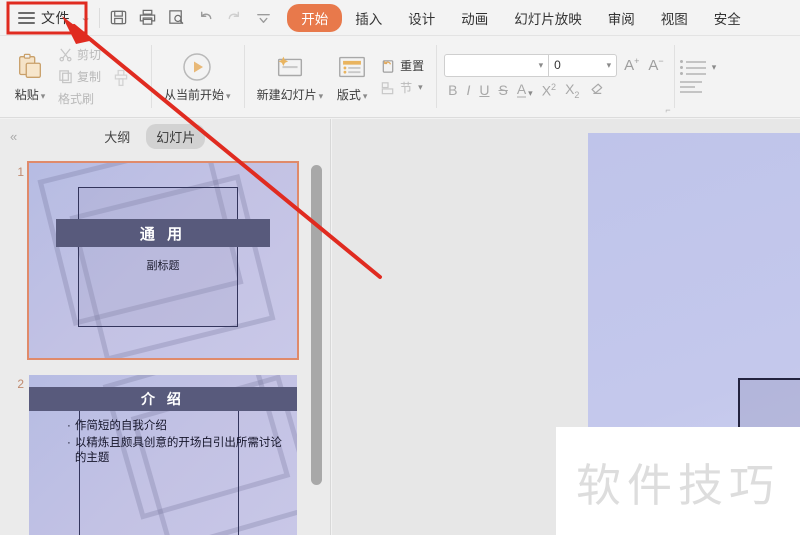 This screenshot has width=800, height=535. I want to click on tab-view: 视图, so click(674, 18).